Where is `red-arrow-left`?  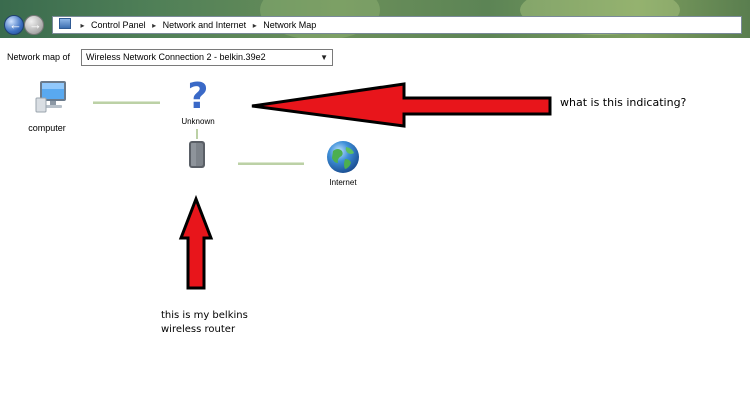 red-arrow-left is located at coordinates (401, 105).